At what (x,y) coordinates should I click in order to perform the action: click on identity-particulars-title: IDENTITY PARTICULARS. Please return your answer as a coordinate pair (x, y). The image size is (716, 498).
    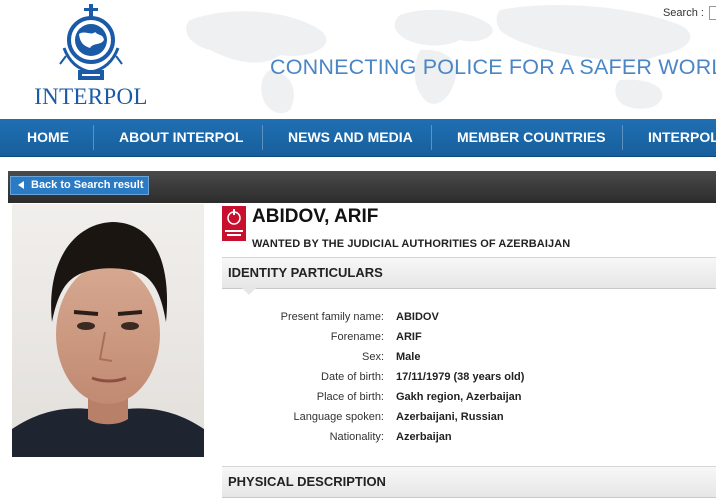
    Looking at the image, I should click on (305, 272).